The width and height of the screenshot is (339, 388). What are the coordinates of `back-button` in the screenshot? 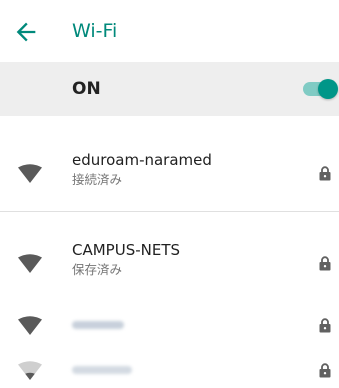 It's located at (26, 32).